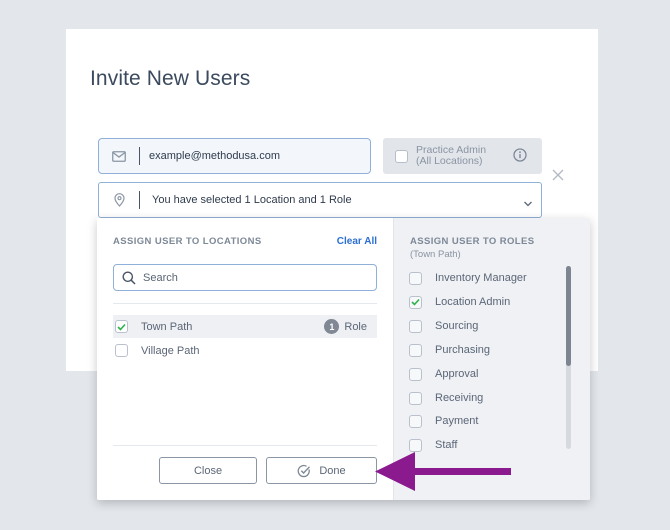 The height and width of the screenshot is (530, 670). What do you see at coordinates (520, 157) in the screenshot?
I see `info-icon` at bounding box center [520, 157].